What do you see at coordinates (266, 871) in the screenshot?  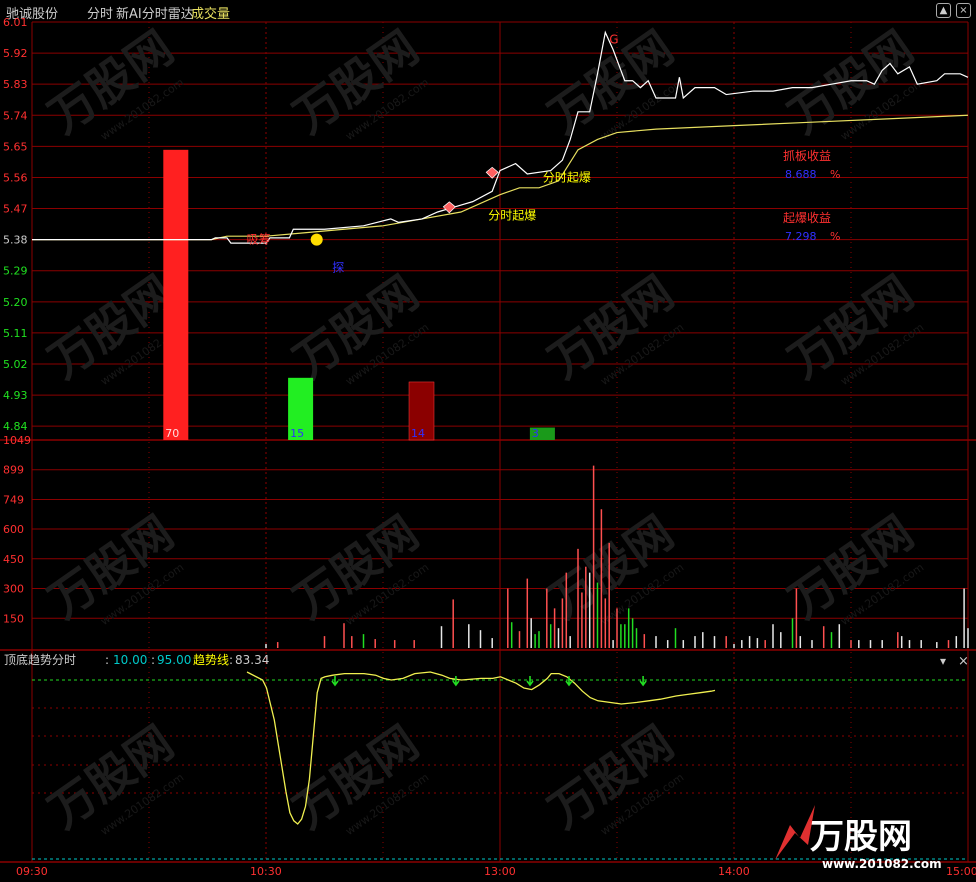 I see `time-axis-label: 10:30` at bounding box center [266, 871].